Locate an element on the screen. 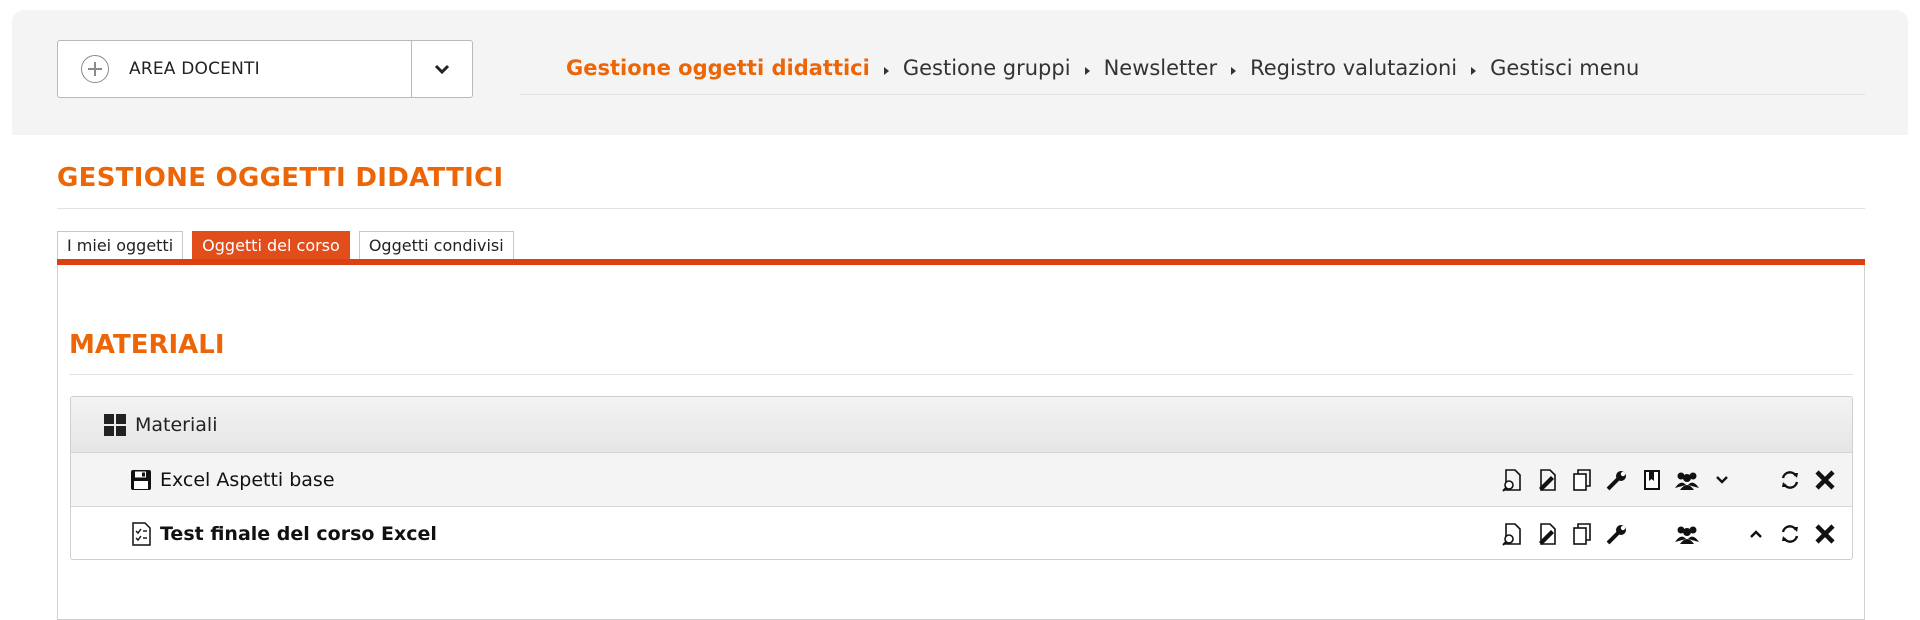 This screenshot has width=1920, height=620. book-icon is located at coordinates (1652, 480).